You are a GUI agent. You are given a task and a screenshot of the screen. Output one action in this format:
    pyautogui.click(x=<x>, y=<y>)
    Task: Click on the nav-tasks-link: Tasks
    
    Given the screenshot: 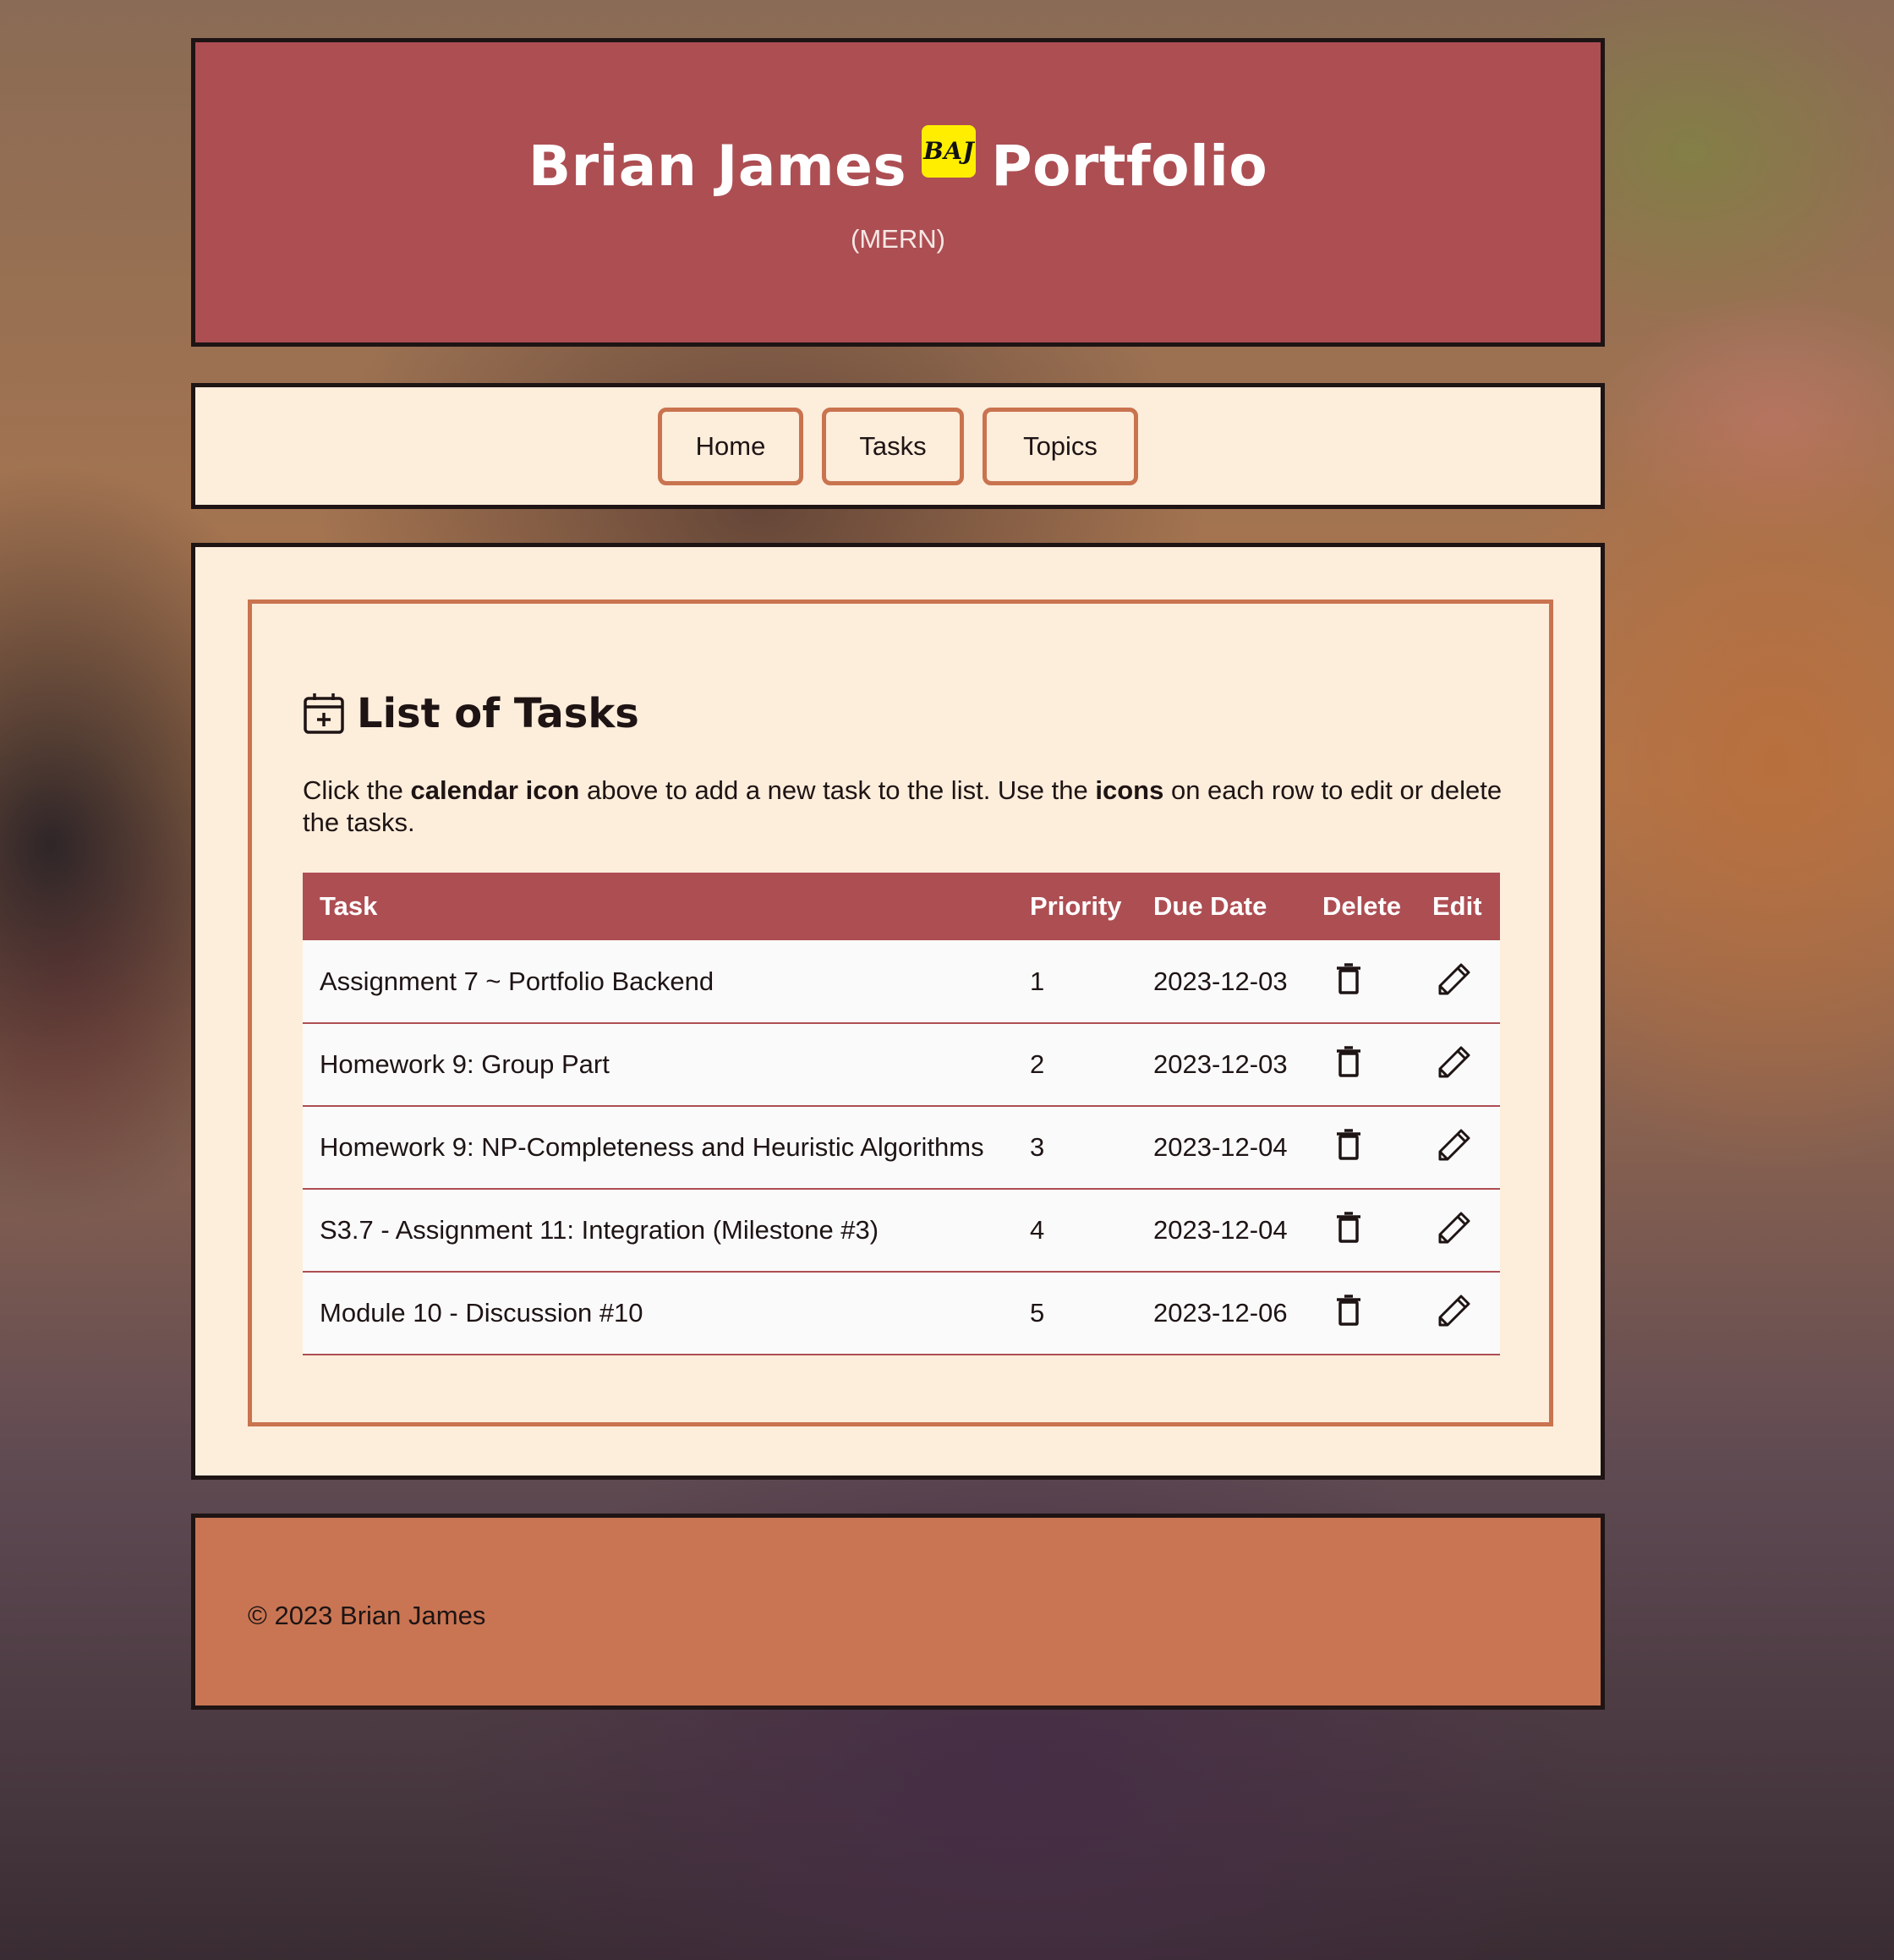 What is the action you would take?
    pyautogui.click(x=893, y=446)
    